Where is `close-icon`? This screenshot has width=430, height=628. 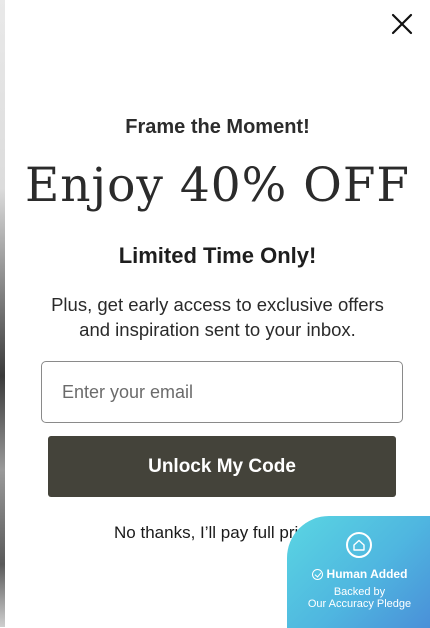
close-icon is located at coordinates (402, 24).